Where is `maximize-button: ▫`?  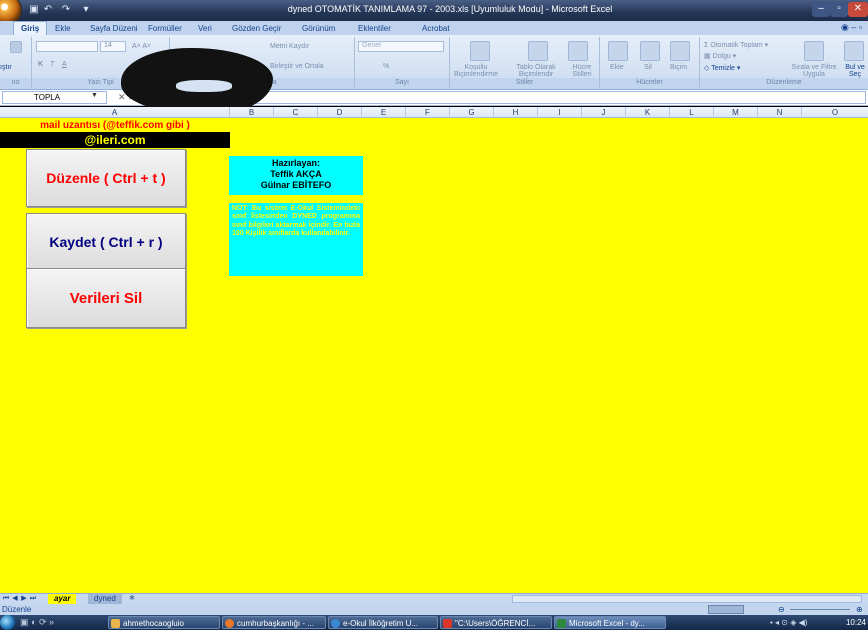 maximize-button: ▫ is located at coordinates (839, 9).